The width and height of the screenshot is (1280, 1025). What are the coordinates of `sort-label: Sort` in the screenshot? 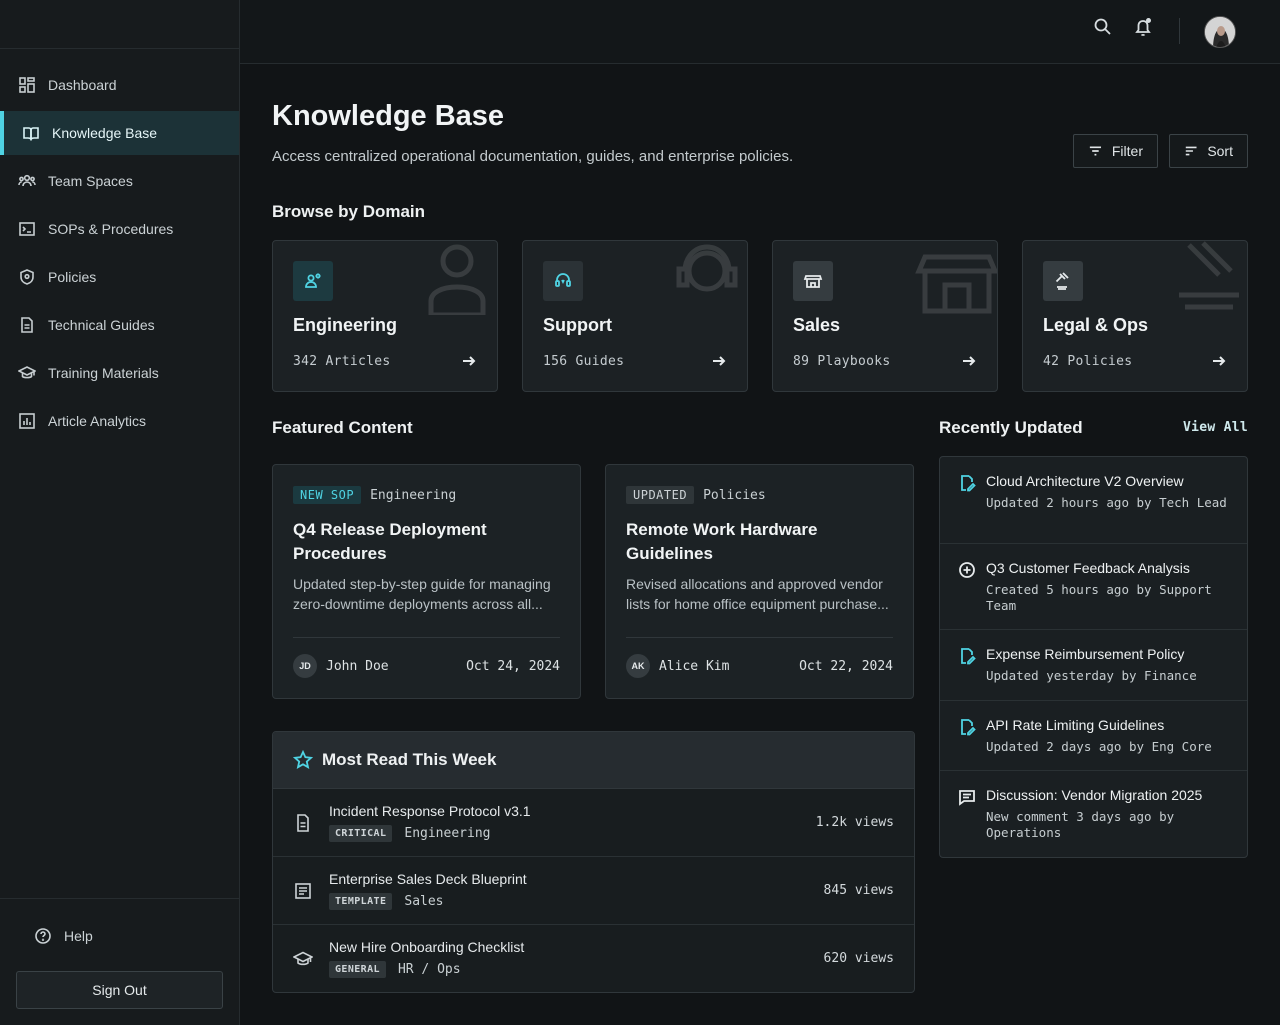 It's located at (1220, 151).